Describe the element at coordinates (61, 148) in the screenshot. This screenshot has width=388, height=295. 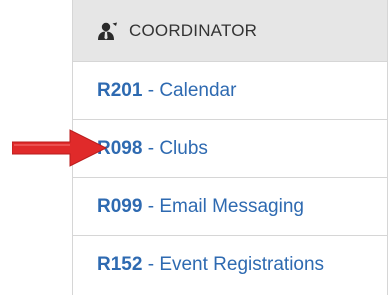
I see `red-arrow-icon` at that location.